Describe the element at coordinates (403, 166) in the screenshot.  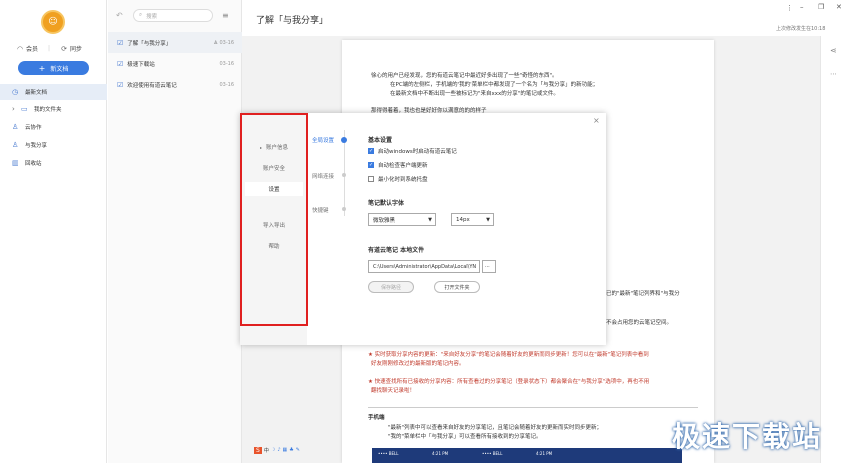
I see `checkbox-label: 自动检查客户端更新` at that location.